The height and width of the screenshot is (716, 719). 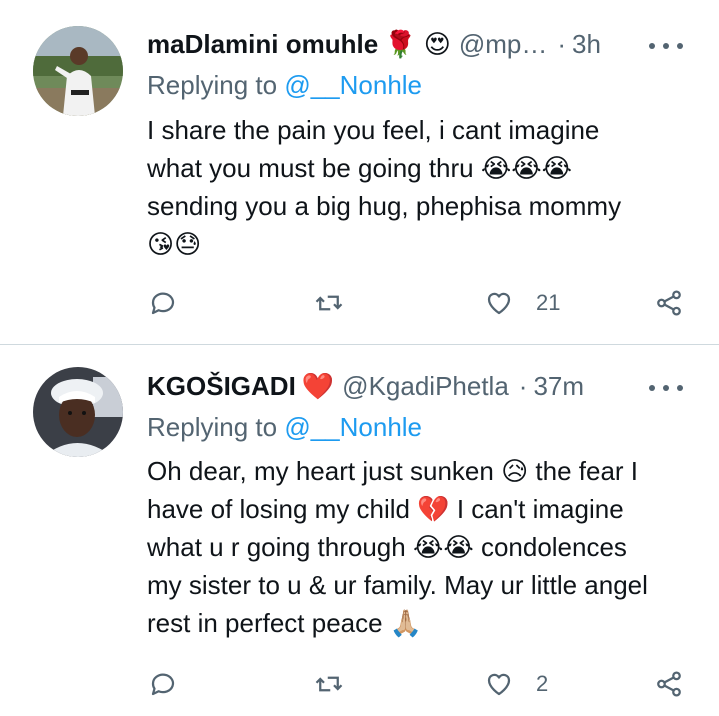 What do you see at coordinates (221, 386) in the screenshot?
I see `display-name: KGOŠIGADI` at bounding box center [221, 386].